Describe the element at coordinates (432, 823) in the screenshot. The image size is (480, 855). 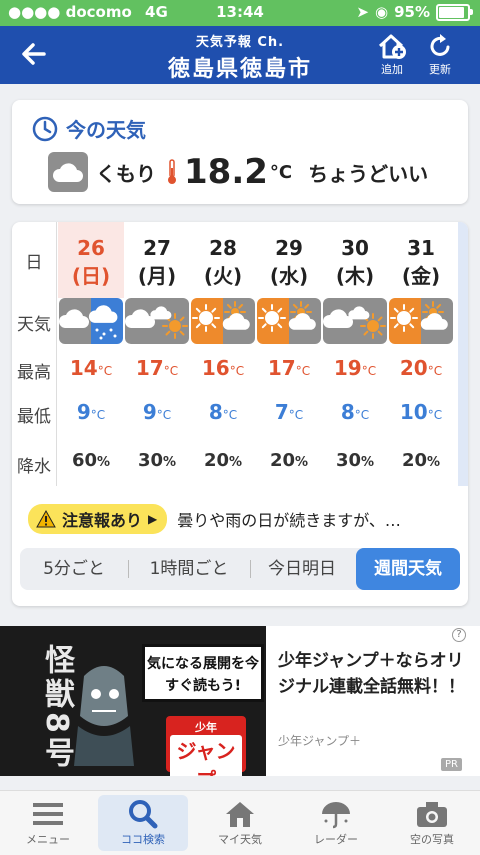
I see `nav-sky-photos: 空の写真` at that location.